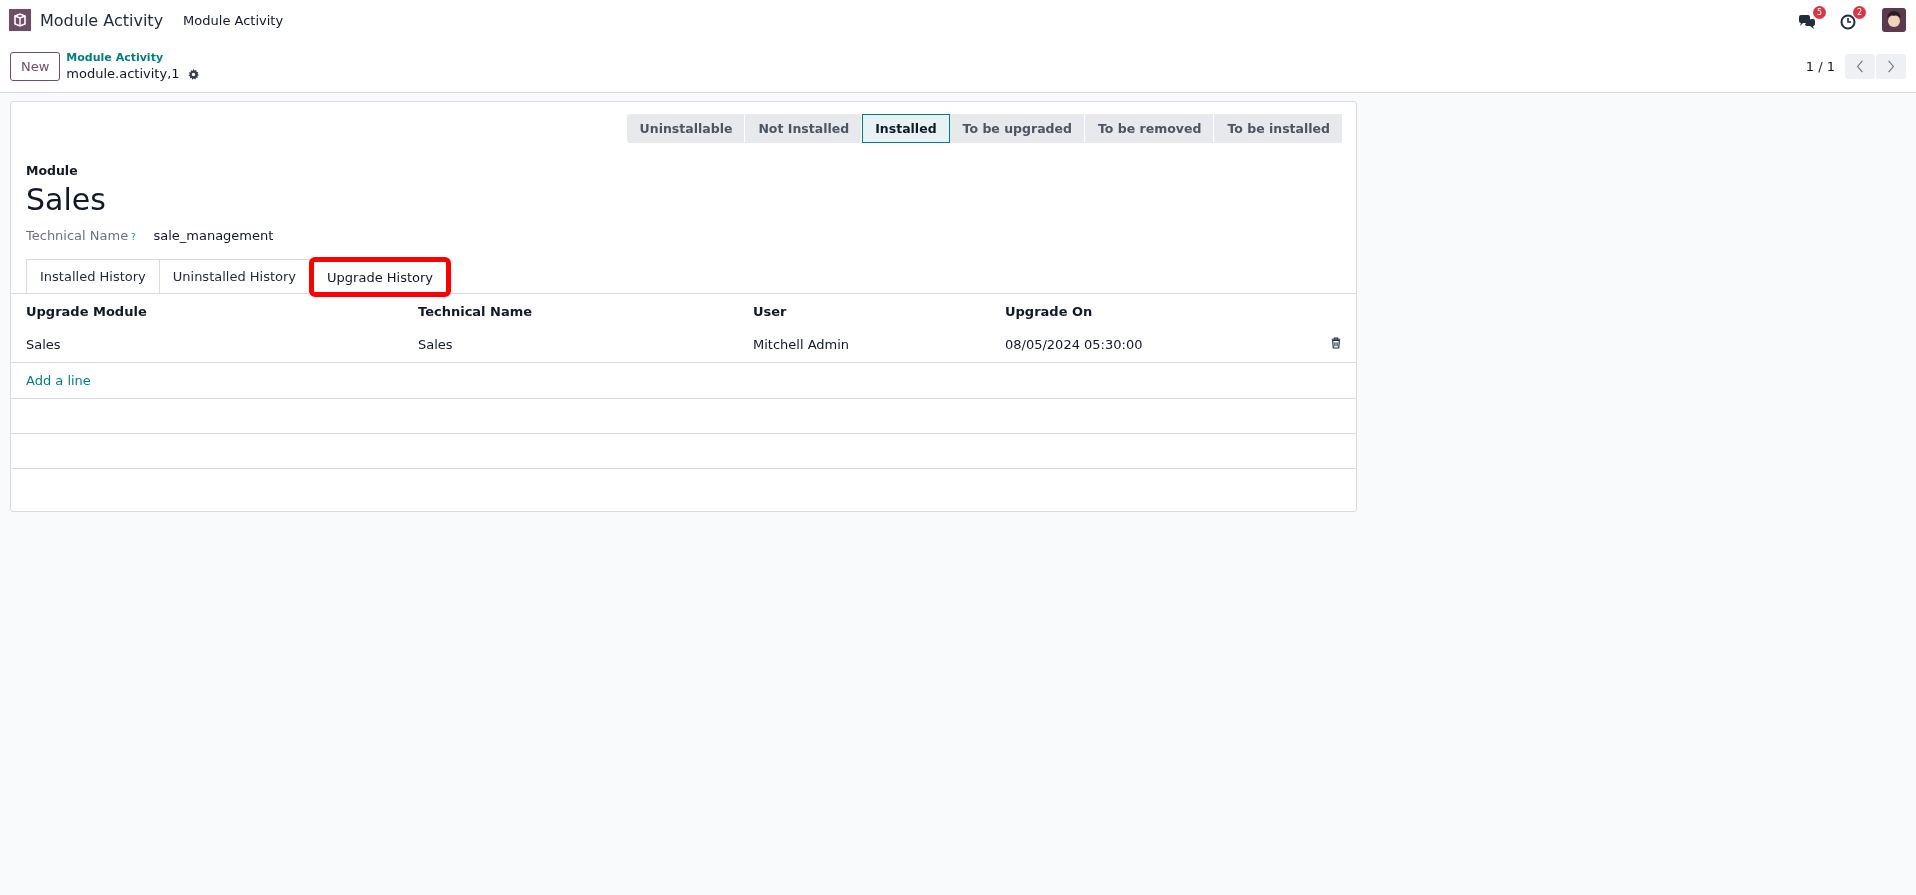 This screenshot has width=1916, height=895. What do you see at coordinates (132, 58) in the screenshot?
I see `breadcrumb-link: Module Activity` at bounding box center [132, 58].